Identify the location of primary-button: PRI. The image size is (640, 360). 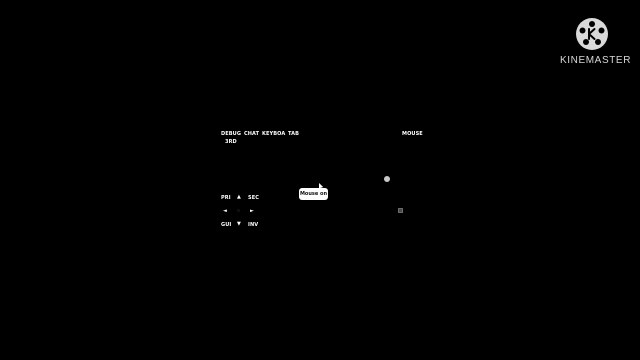
(226, 198).